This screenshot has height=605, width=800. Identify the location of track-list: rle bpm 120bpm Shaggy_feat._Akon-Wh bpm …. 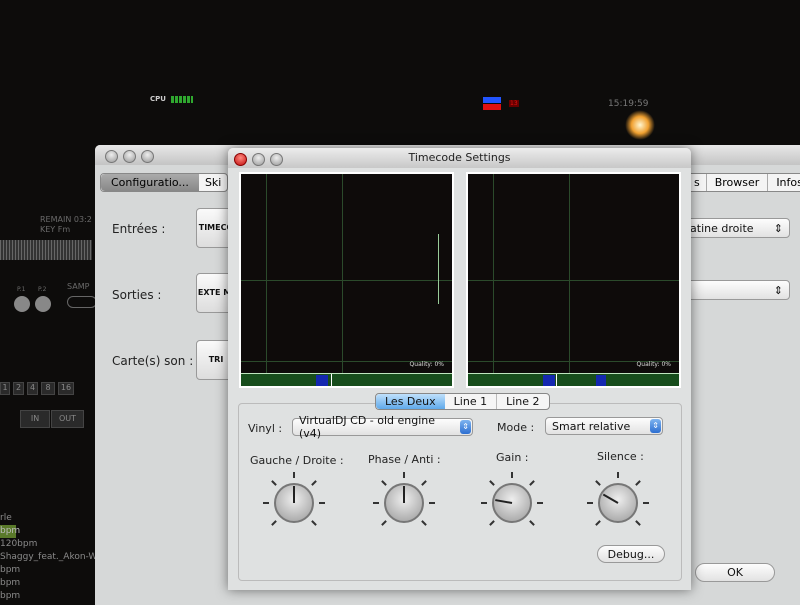
(51, 557).